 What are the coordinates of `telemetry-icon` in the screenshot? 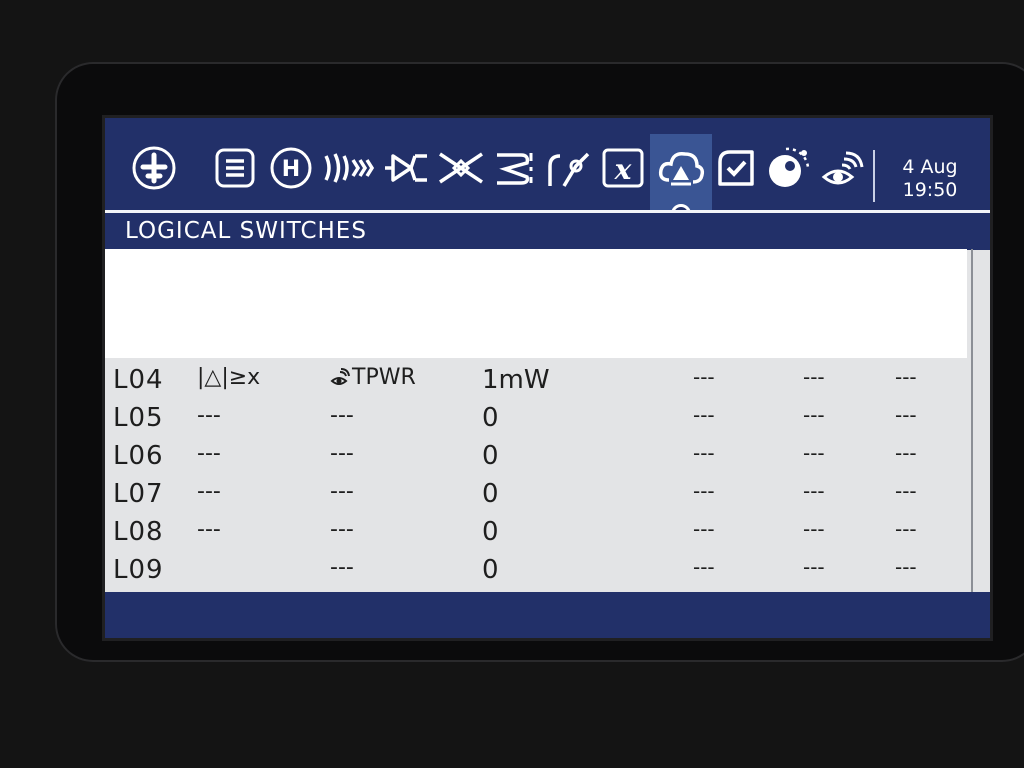 It's located at (843, 168).